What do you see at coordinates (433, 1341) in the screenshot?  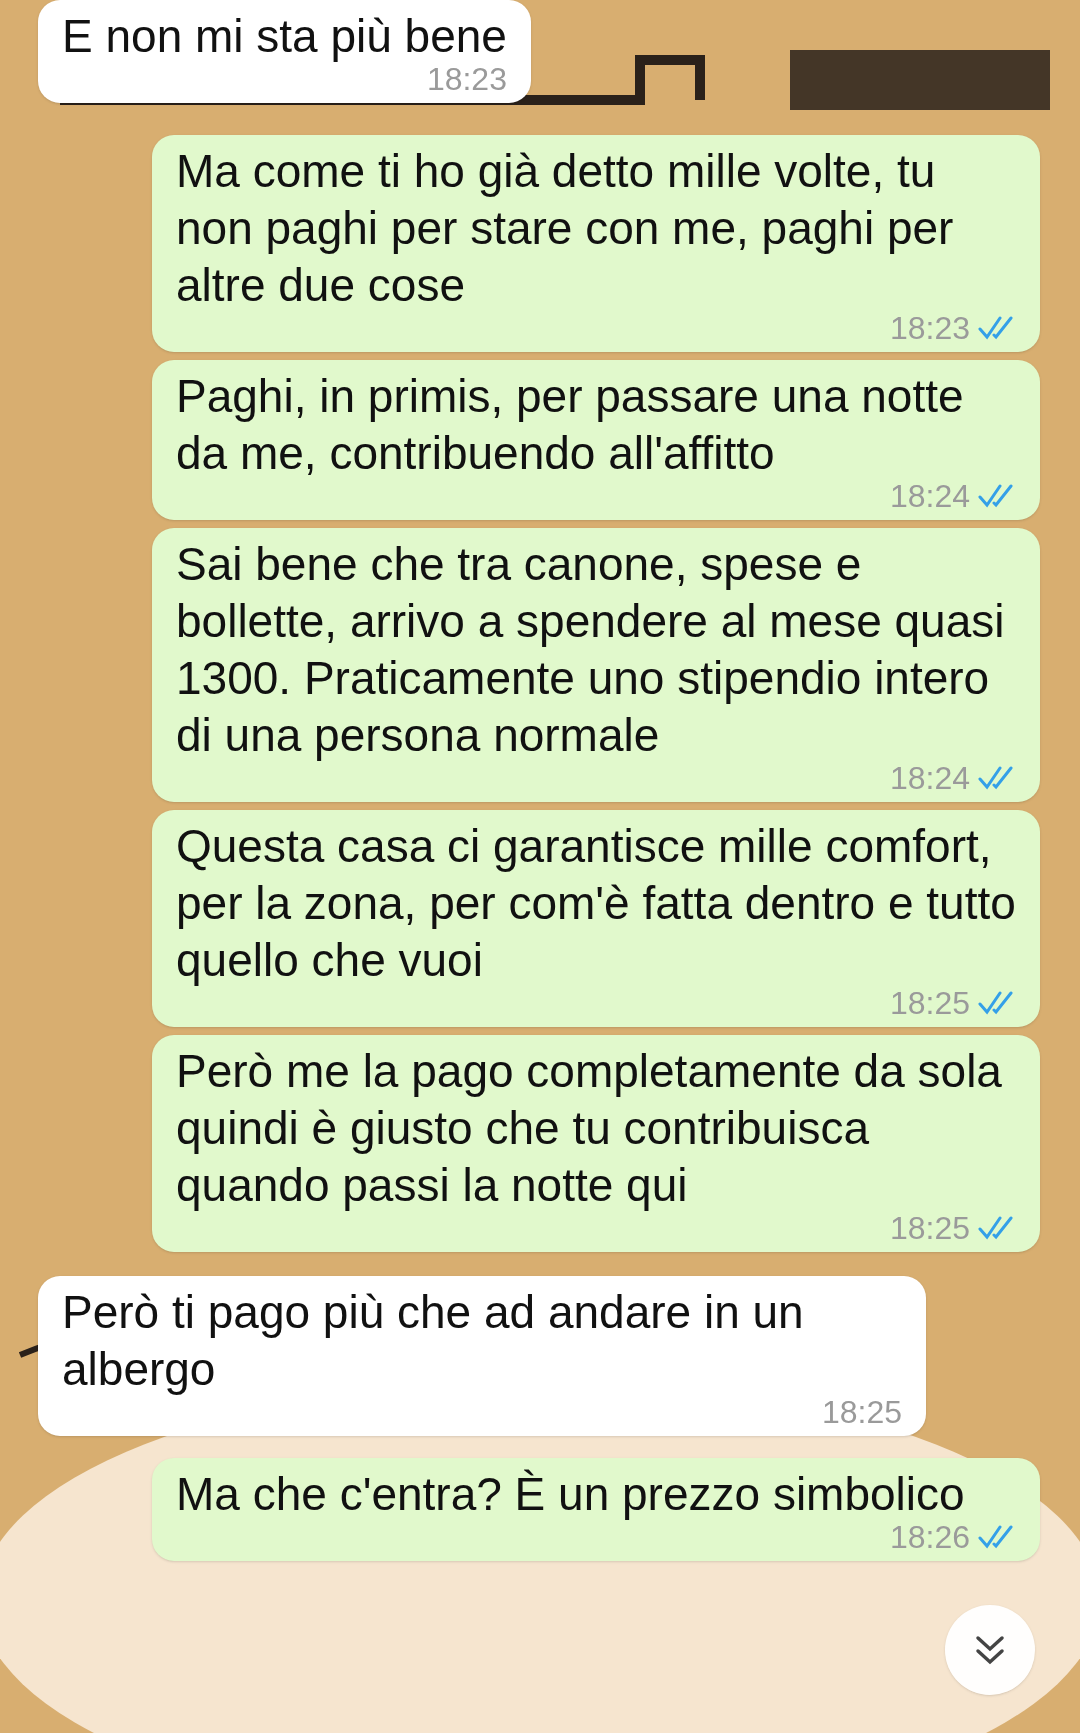 I see `message-text: Però ti pago più che ad andare in un albergo` at bounding box center [433, 1341].